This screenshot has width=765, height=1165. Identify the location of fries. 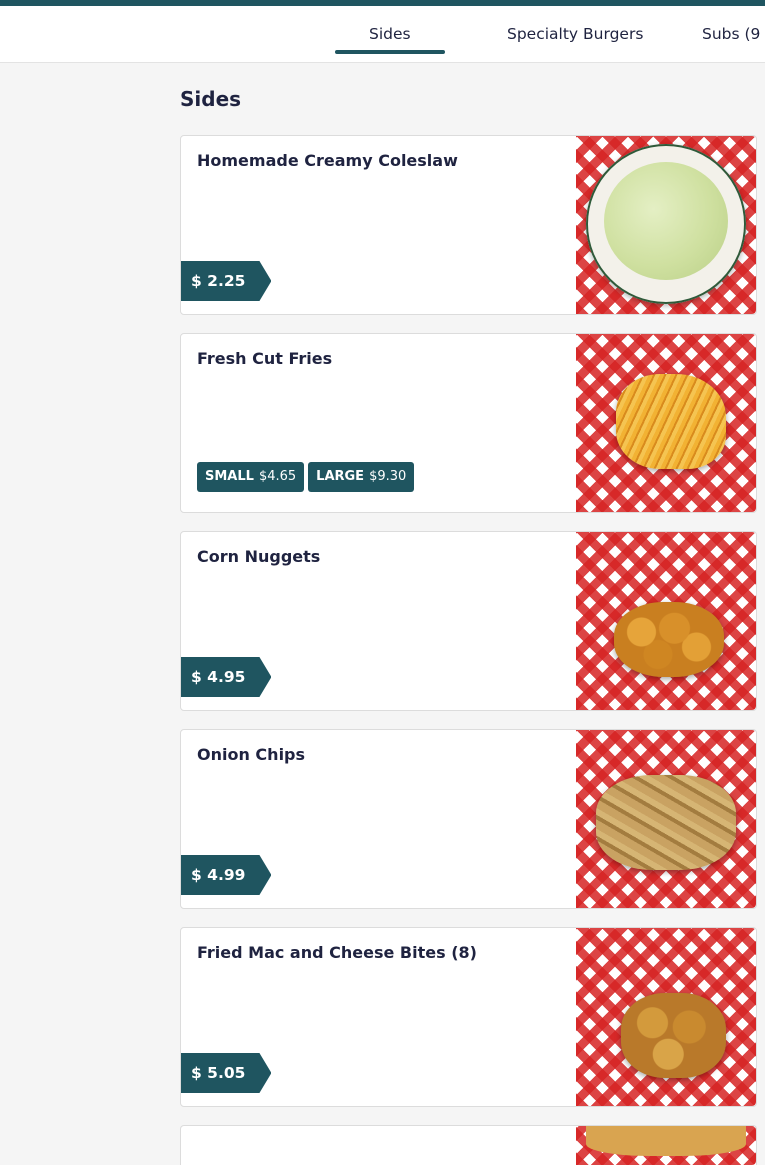
(671, 421).